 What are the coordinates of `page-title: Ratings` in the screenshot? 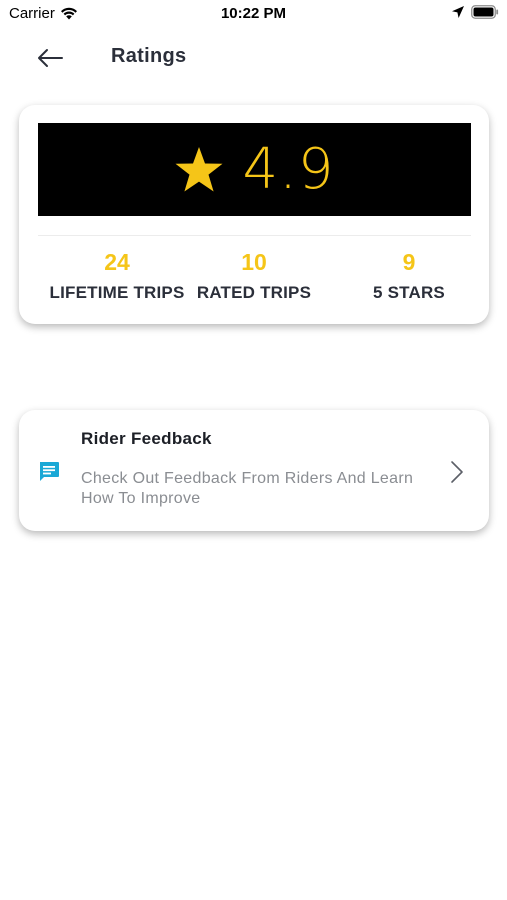 It's located at (149, 56).